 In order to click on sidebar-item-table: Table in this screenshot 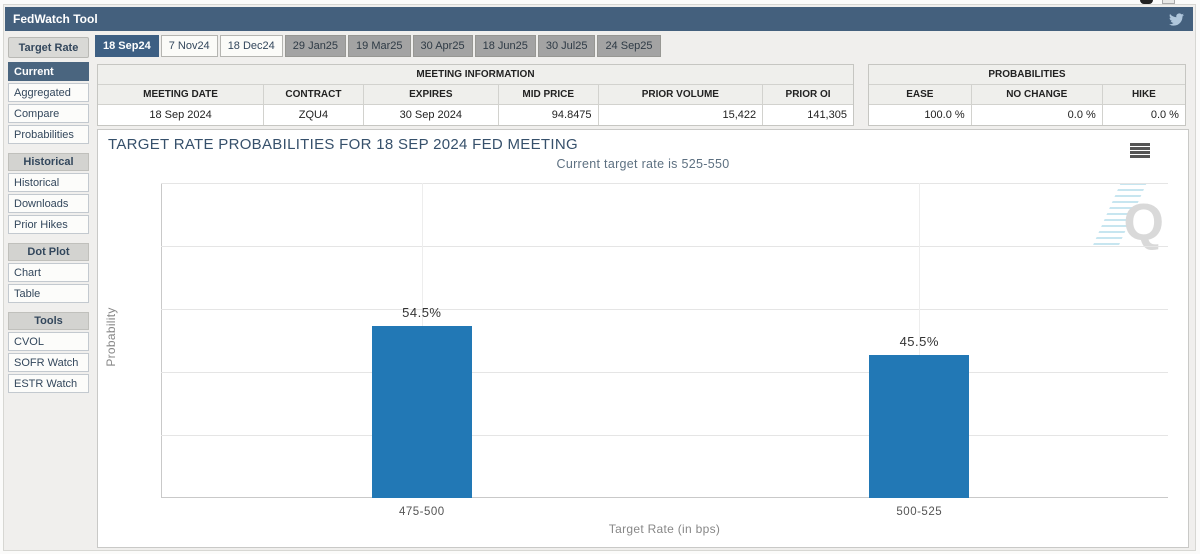, I will do `click(48, 293)`.